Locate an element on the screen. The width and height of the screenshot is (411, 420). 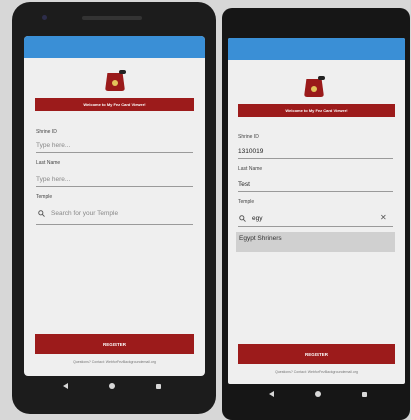
temple-search-input: egy is located at coordinates (257, 218).